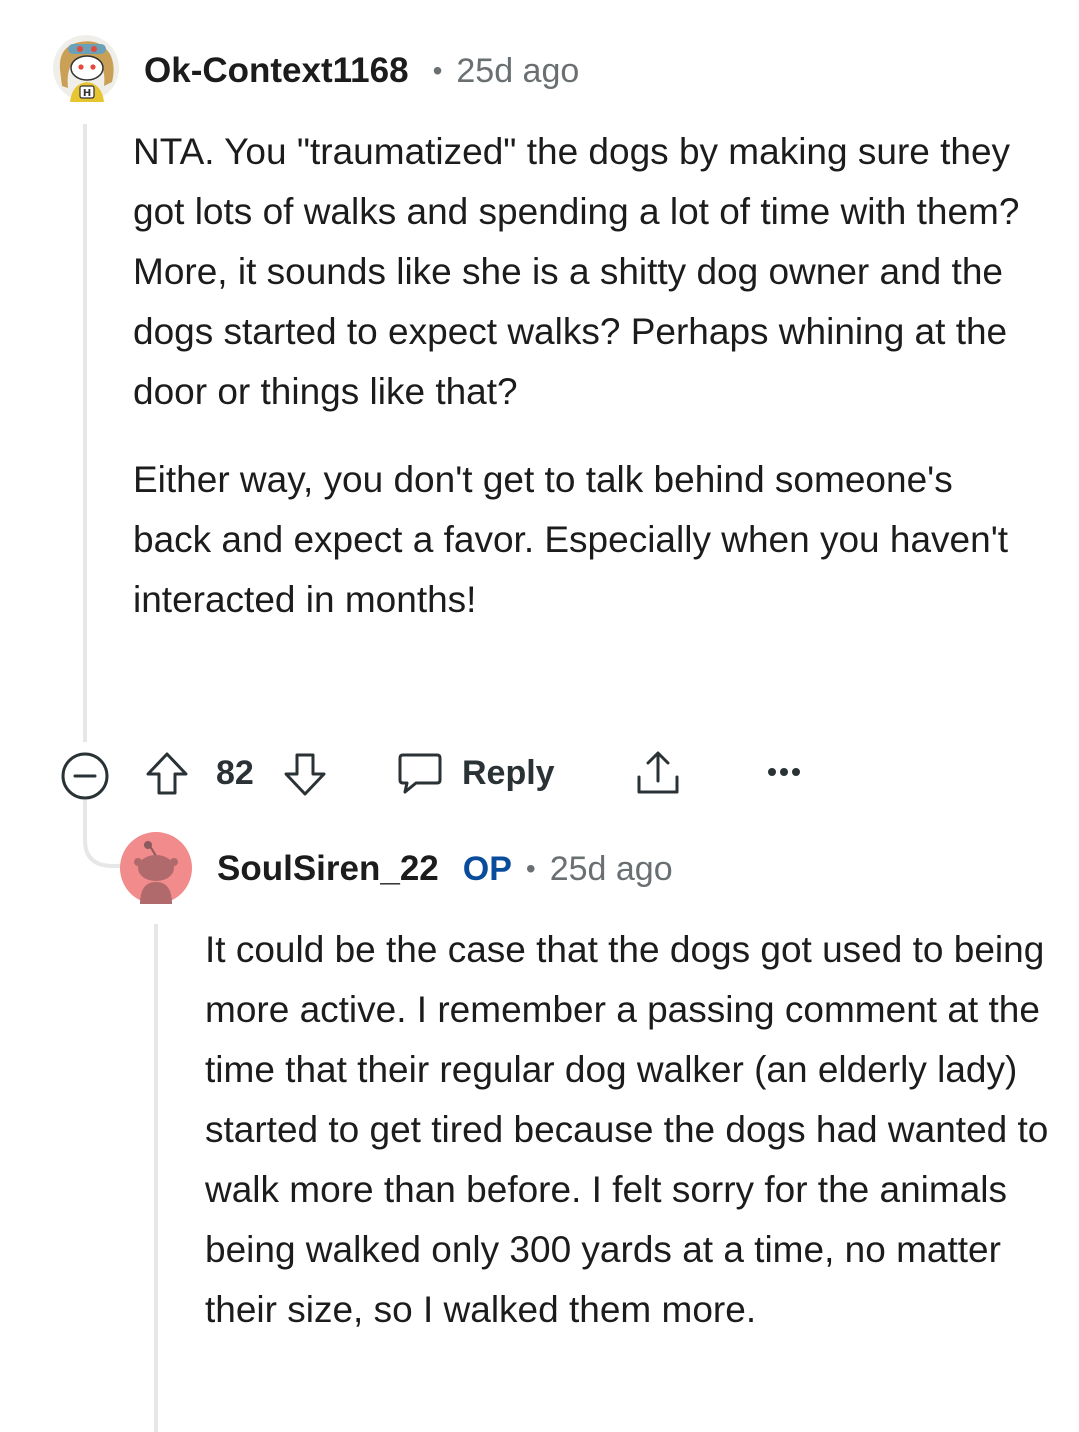  Describe the element at coordinates (103, 835) in the screenshot. I see `thread-connector` at that location.